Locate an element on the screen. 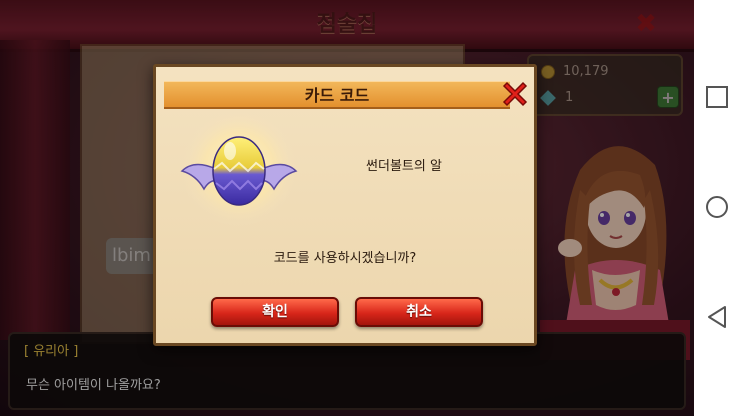 This screenshot has width=740, height=416. back-icon is located at coordinates (717, 317).